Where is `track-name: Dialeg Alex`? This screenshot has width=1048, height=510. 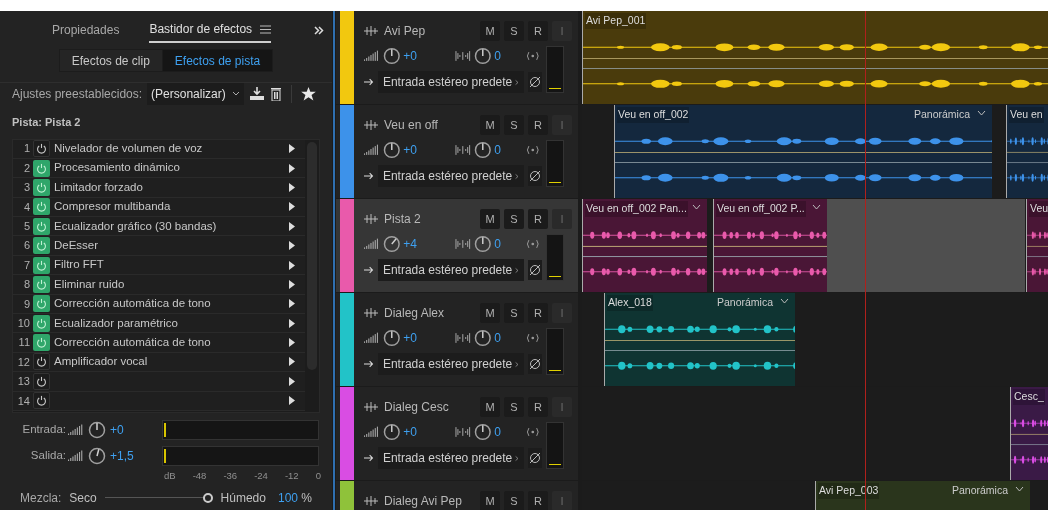 track-name: Dialeg Alex is located at coordinates (432, 313).